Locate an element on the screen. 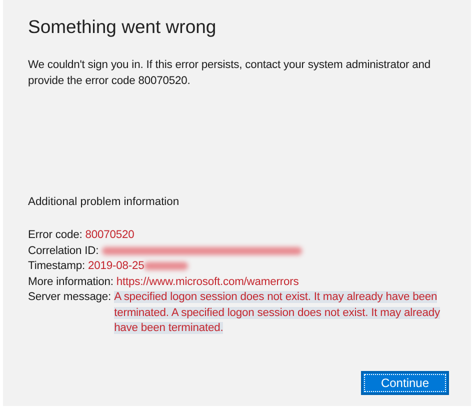 This screenshot has height=412, width=474. continue-button: Continue is located at coordinates (405, 383).